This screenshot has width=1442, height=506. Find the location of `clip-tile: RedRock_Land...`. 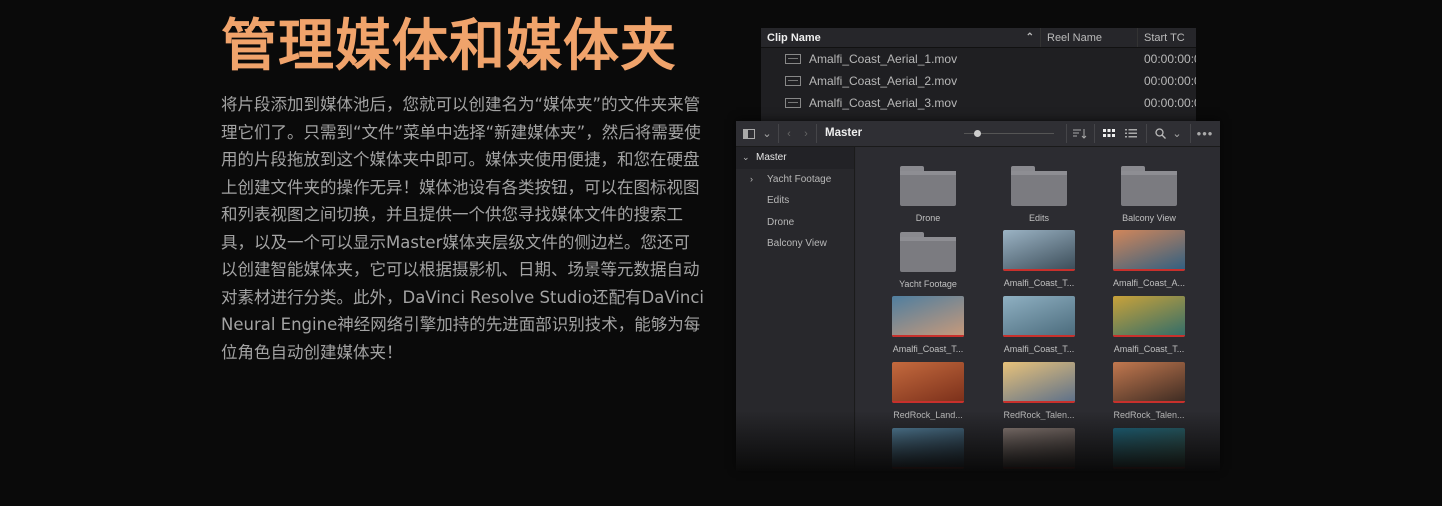

clip-tile: RedRock_Land... is located at coordinates (928, 391).